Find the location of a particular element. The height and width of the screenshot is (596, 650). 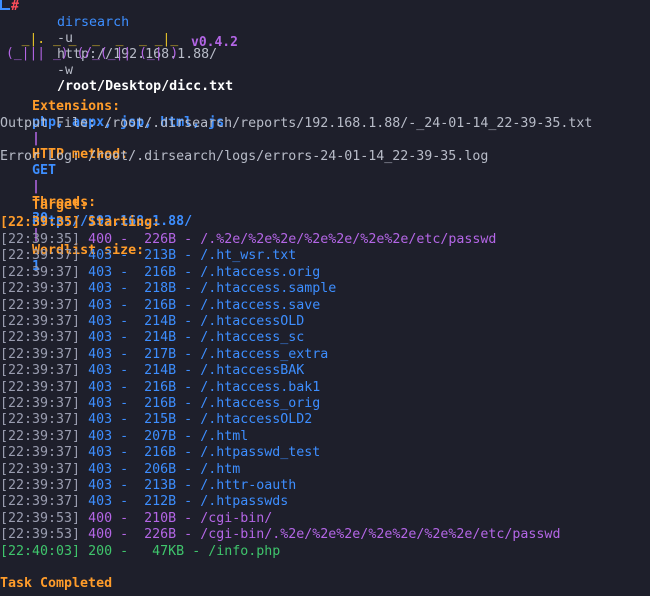

result-path: /.htm is located at coordinates (220, 469).